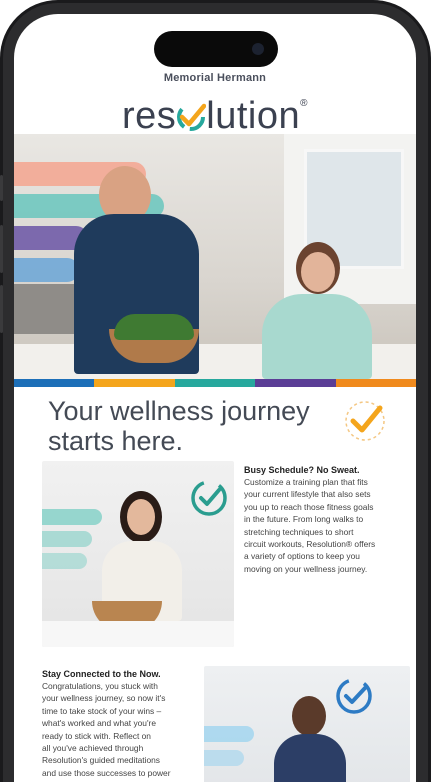 This screenshot has height=782, width=431. What do you see at coordinates (302, 556) in the screenshot?
I see `body-line: a variety of options to keep you` at bounding box center [302, 556].